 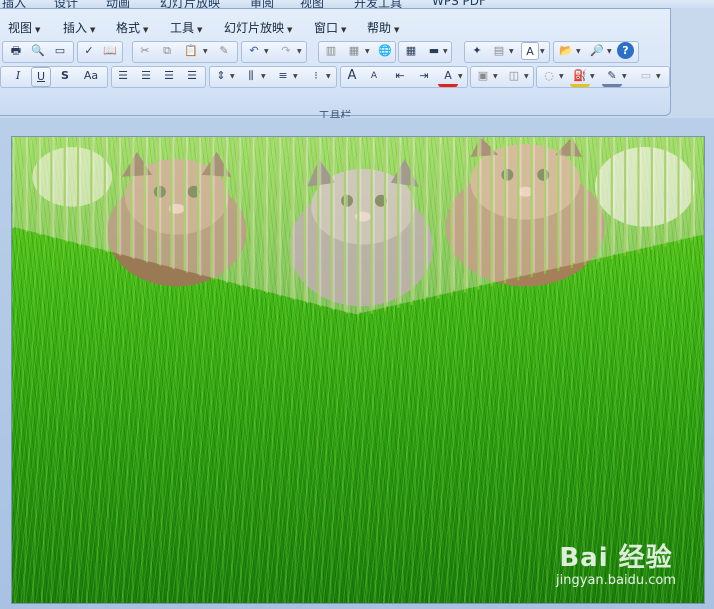 I want to click on menu-view: 视图 ▼, so click(x=24, y=28).